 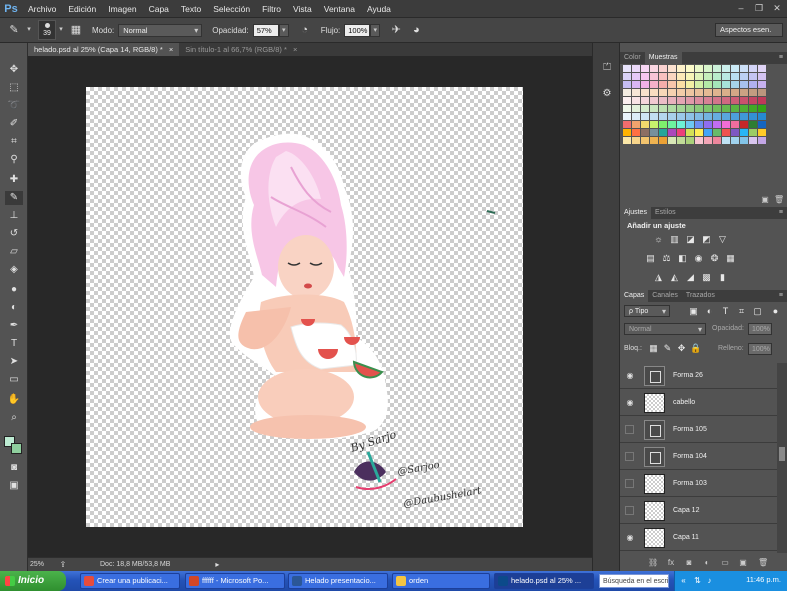 I want to click on layer-name: Capa 12, so click(x=686, y=510).